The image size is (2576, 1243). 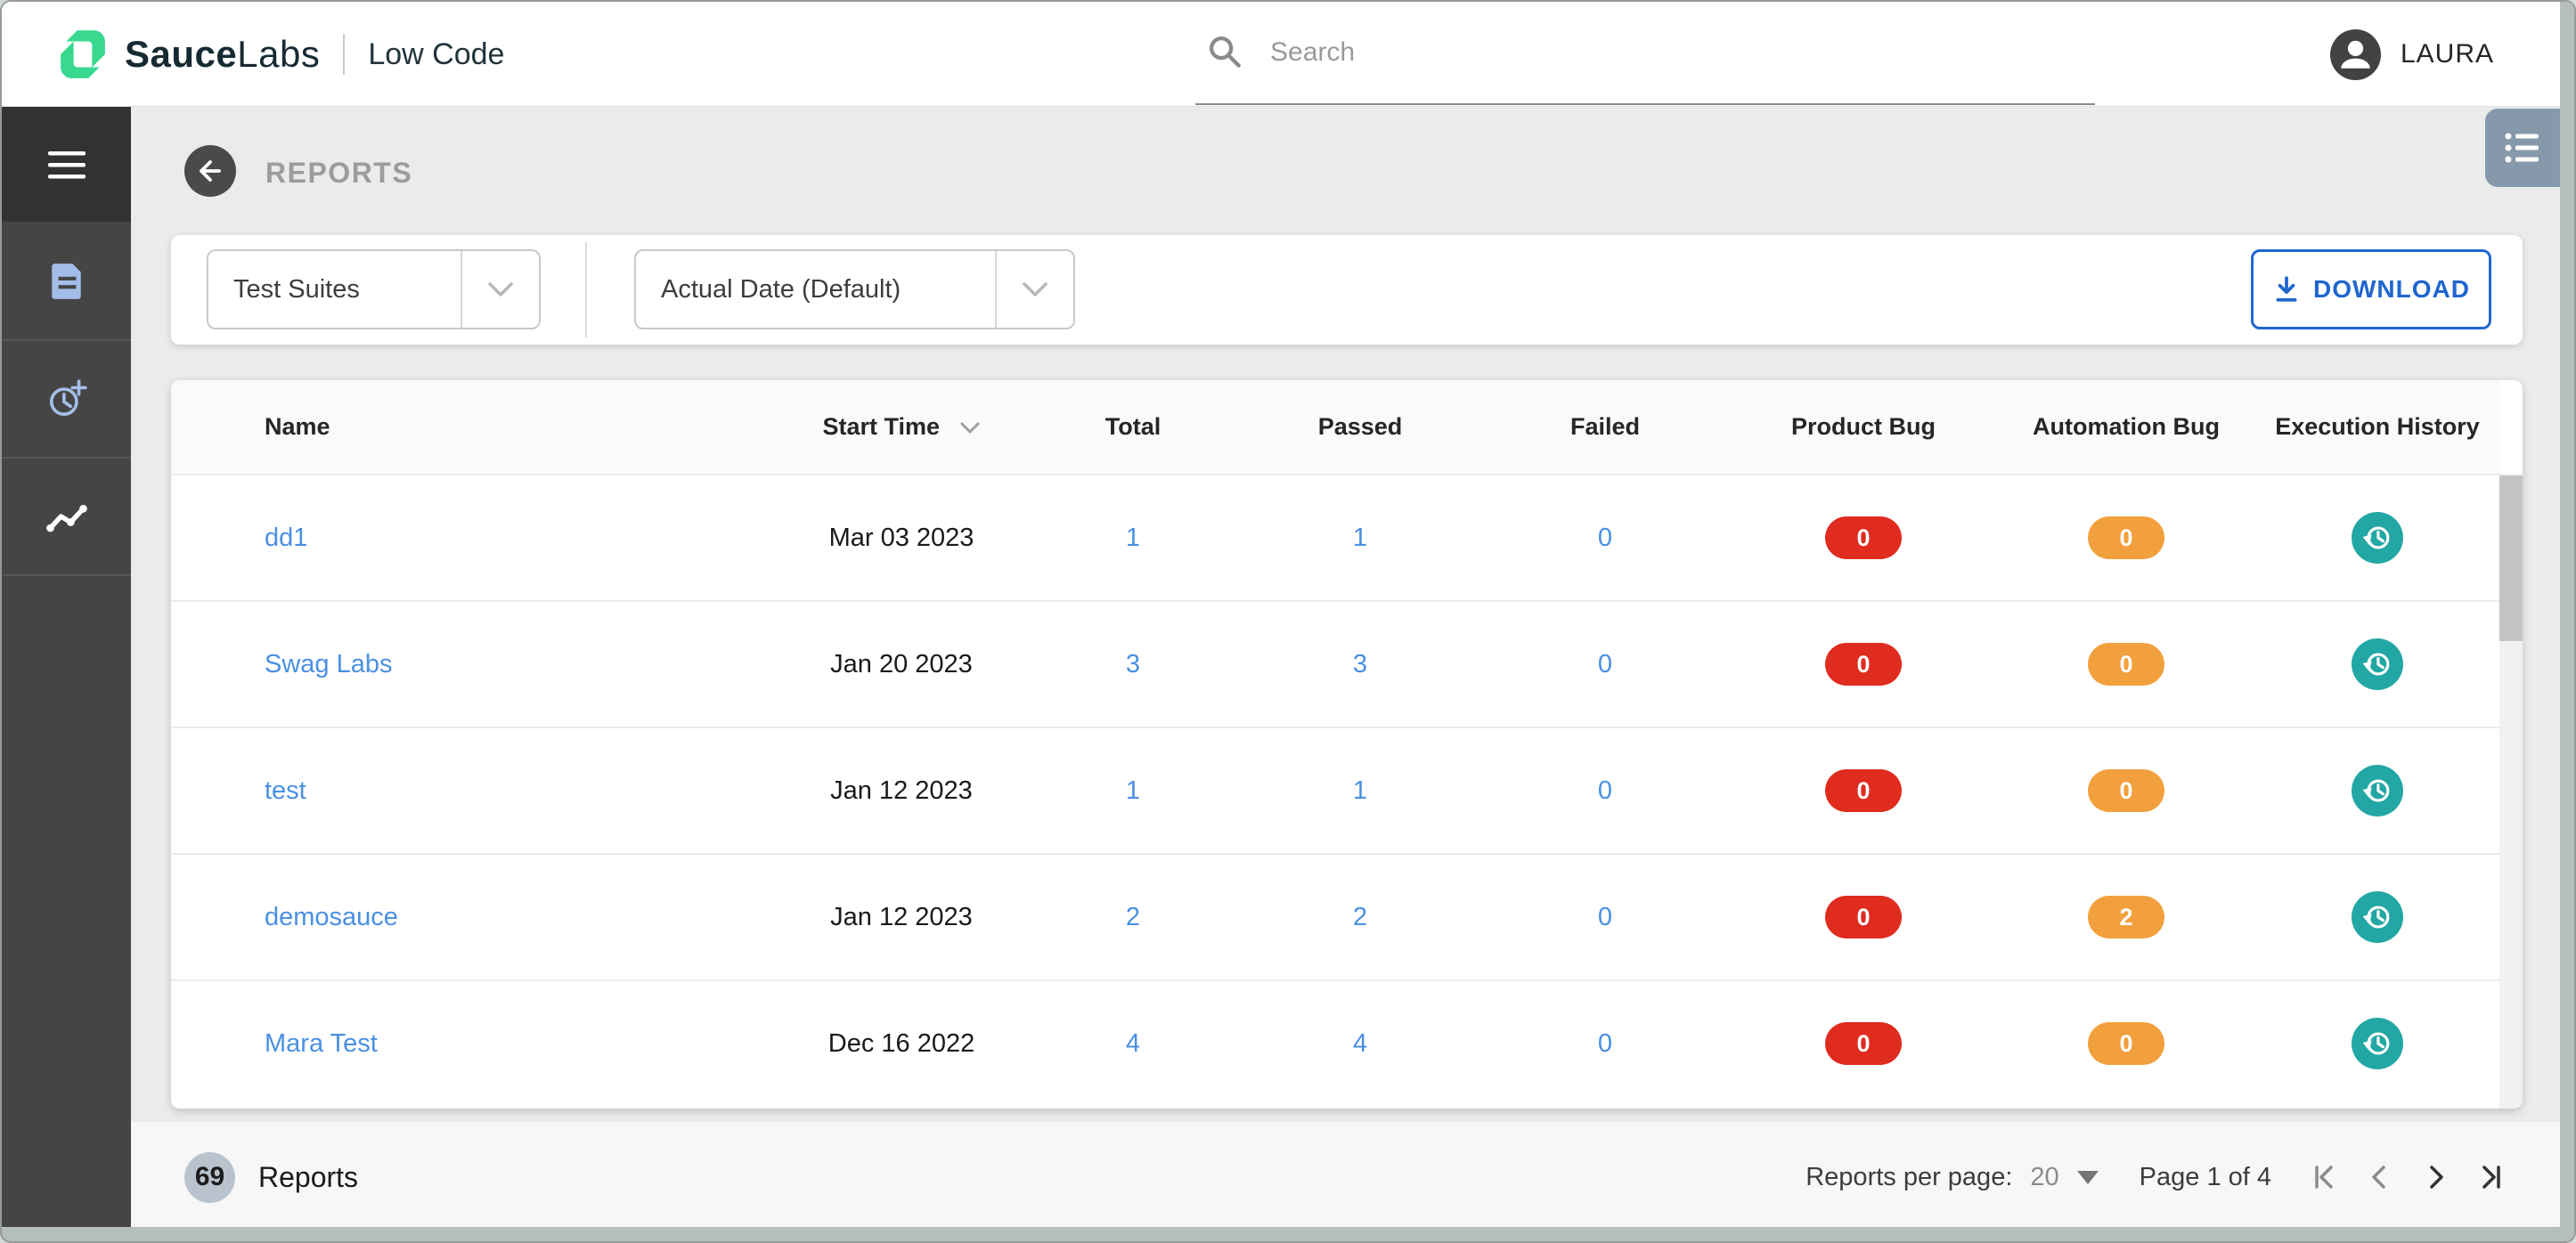 I want to click on hamburger-menu-icon, so click(x=66, y=164).